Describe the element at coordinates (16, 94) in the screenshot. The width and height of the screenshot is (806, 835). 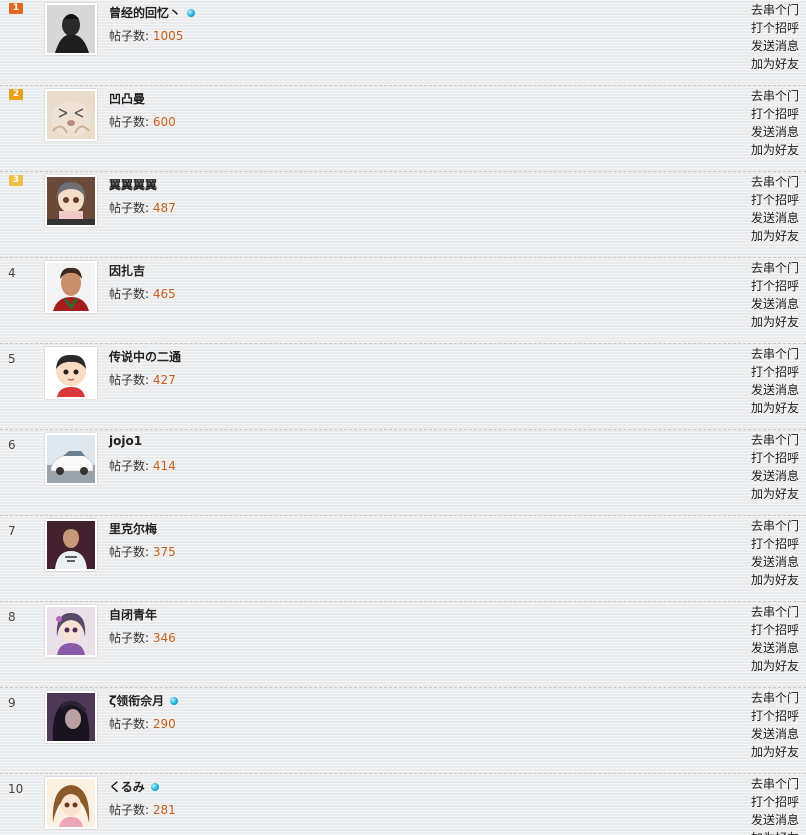
I see `rank-badge: 2` at that location.